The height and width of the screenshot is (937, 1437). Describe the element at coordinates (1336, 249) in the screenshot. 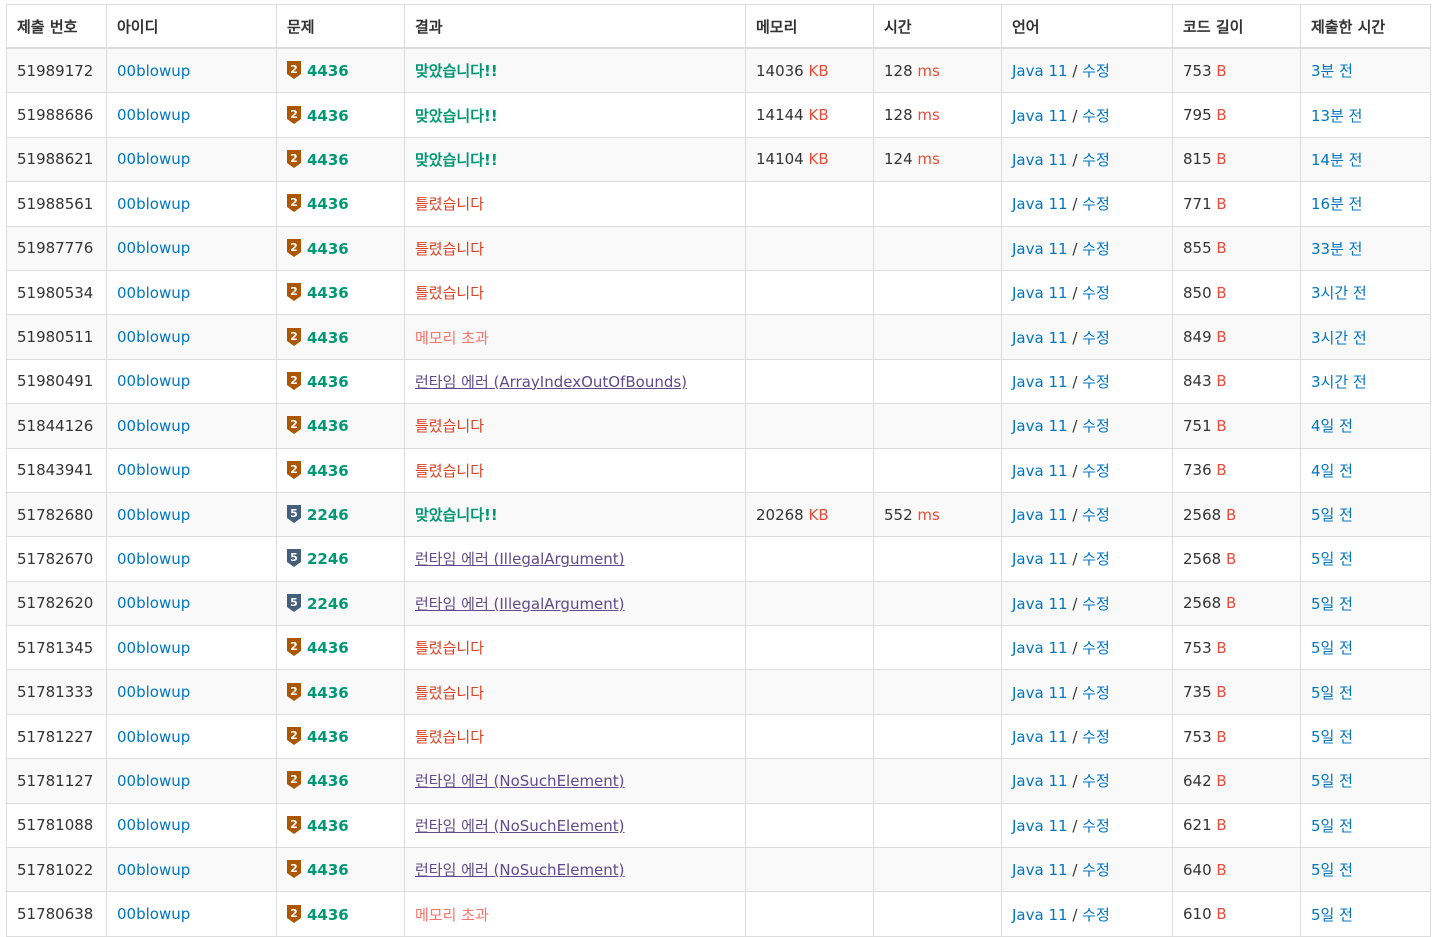

I see `submitted-at-link: 33분 전` at that location.